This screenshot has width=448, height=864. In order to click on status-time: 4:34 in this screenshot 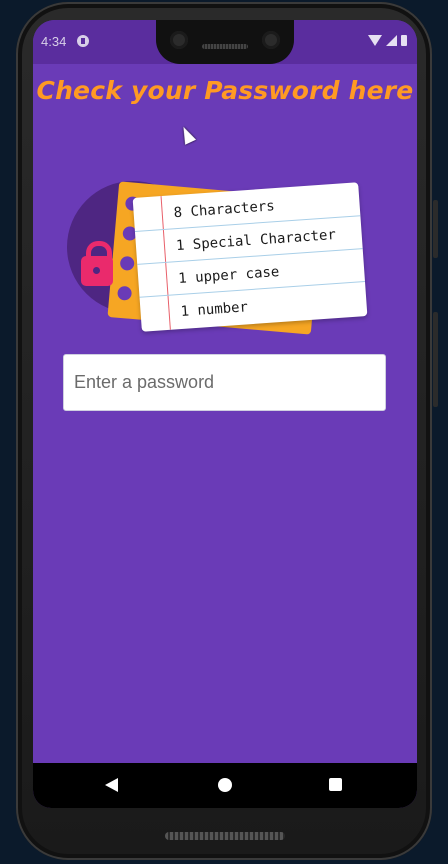, I will do `click(54, 41)`.